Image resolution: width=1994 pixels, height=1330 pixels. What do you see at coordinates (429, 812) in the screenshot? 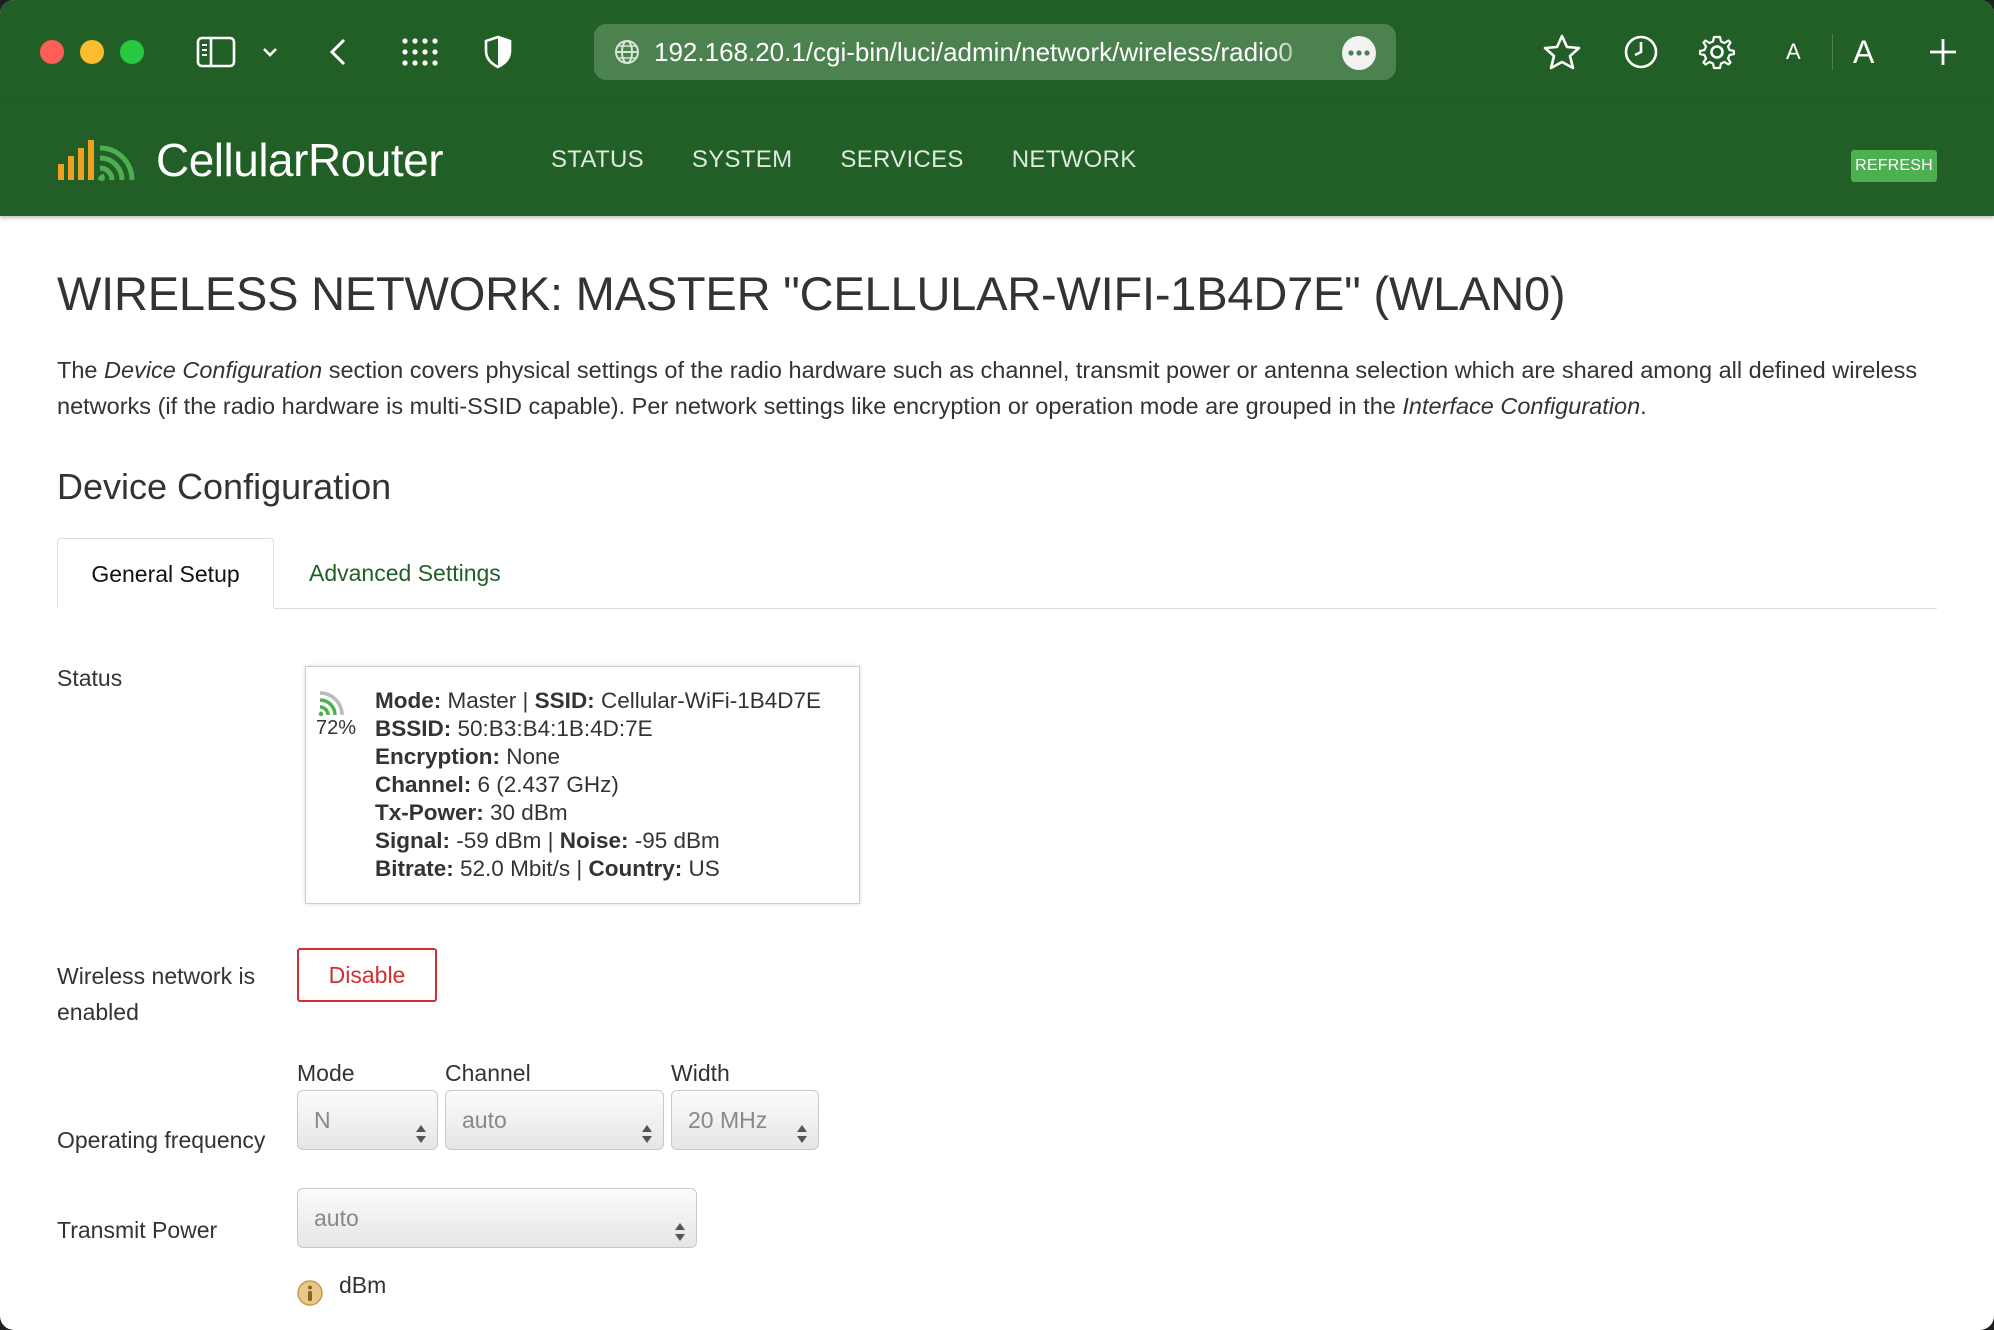
I see `txpower-key: Tx-Power:` at bounding box center [429, 812].